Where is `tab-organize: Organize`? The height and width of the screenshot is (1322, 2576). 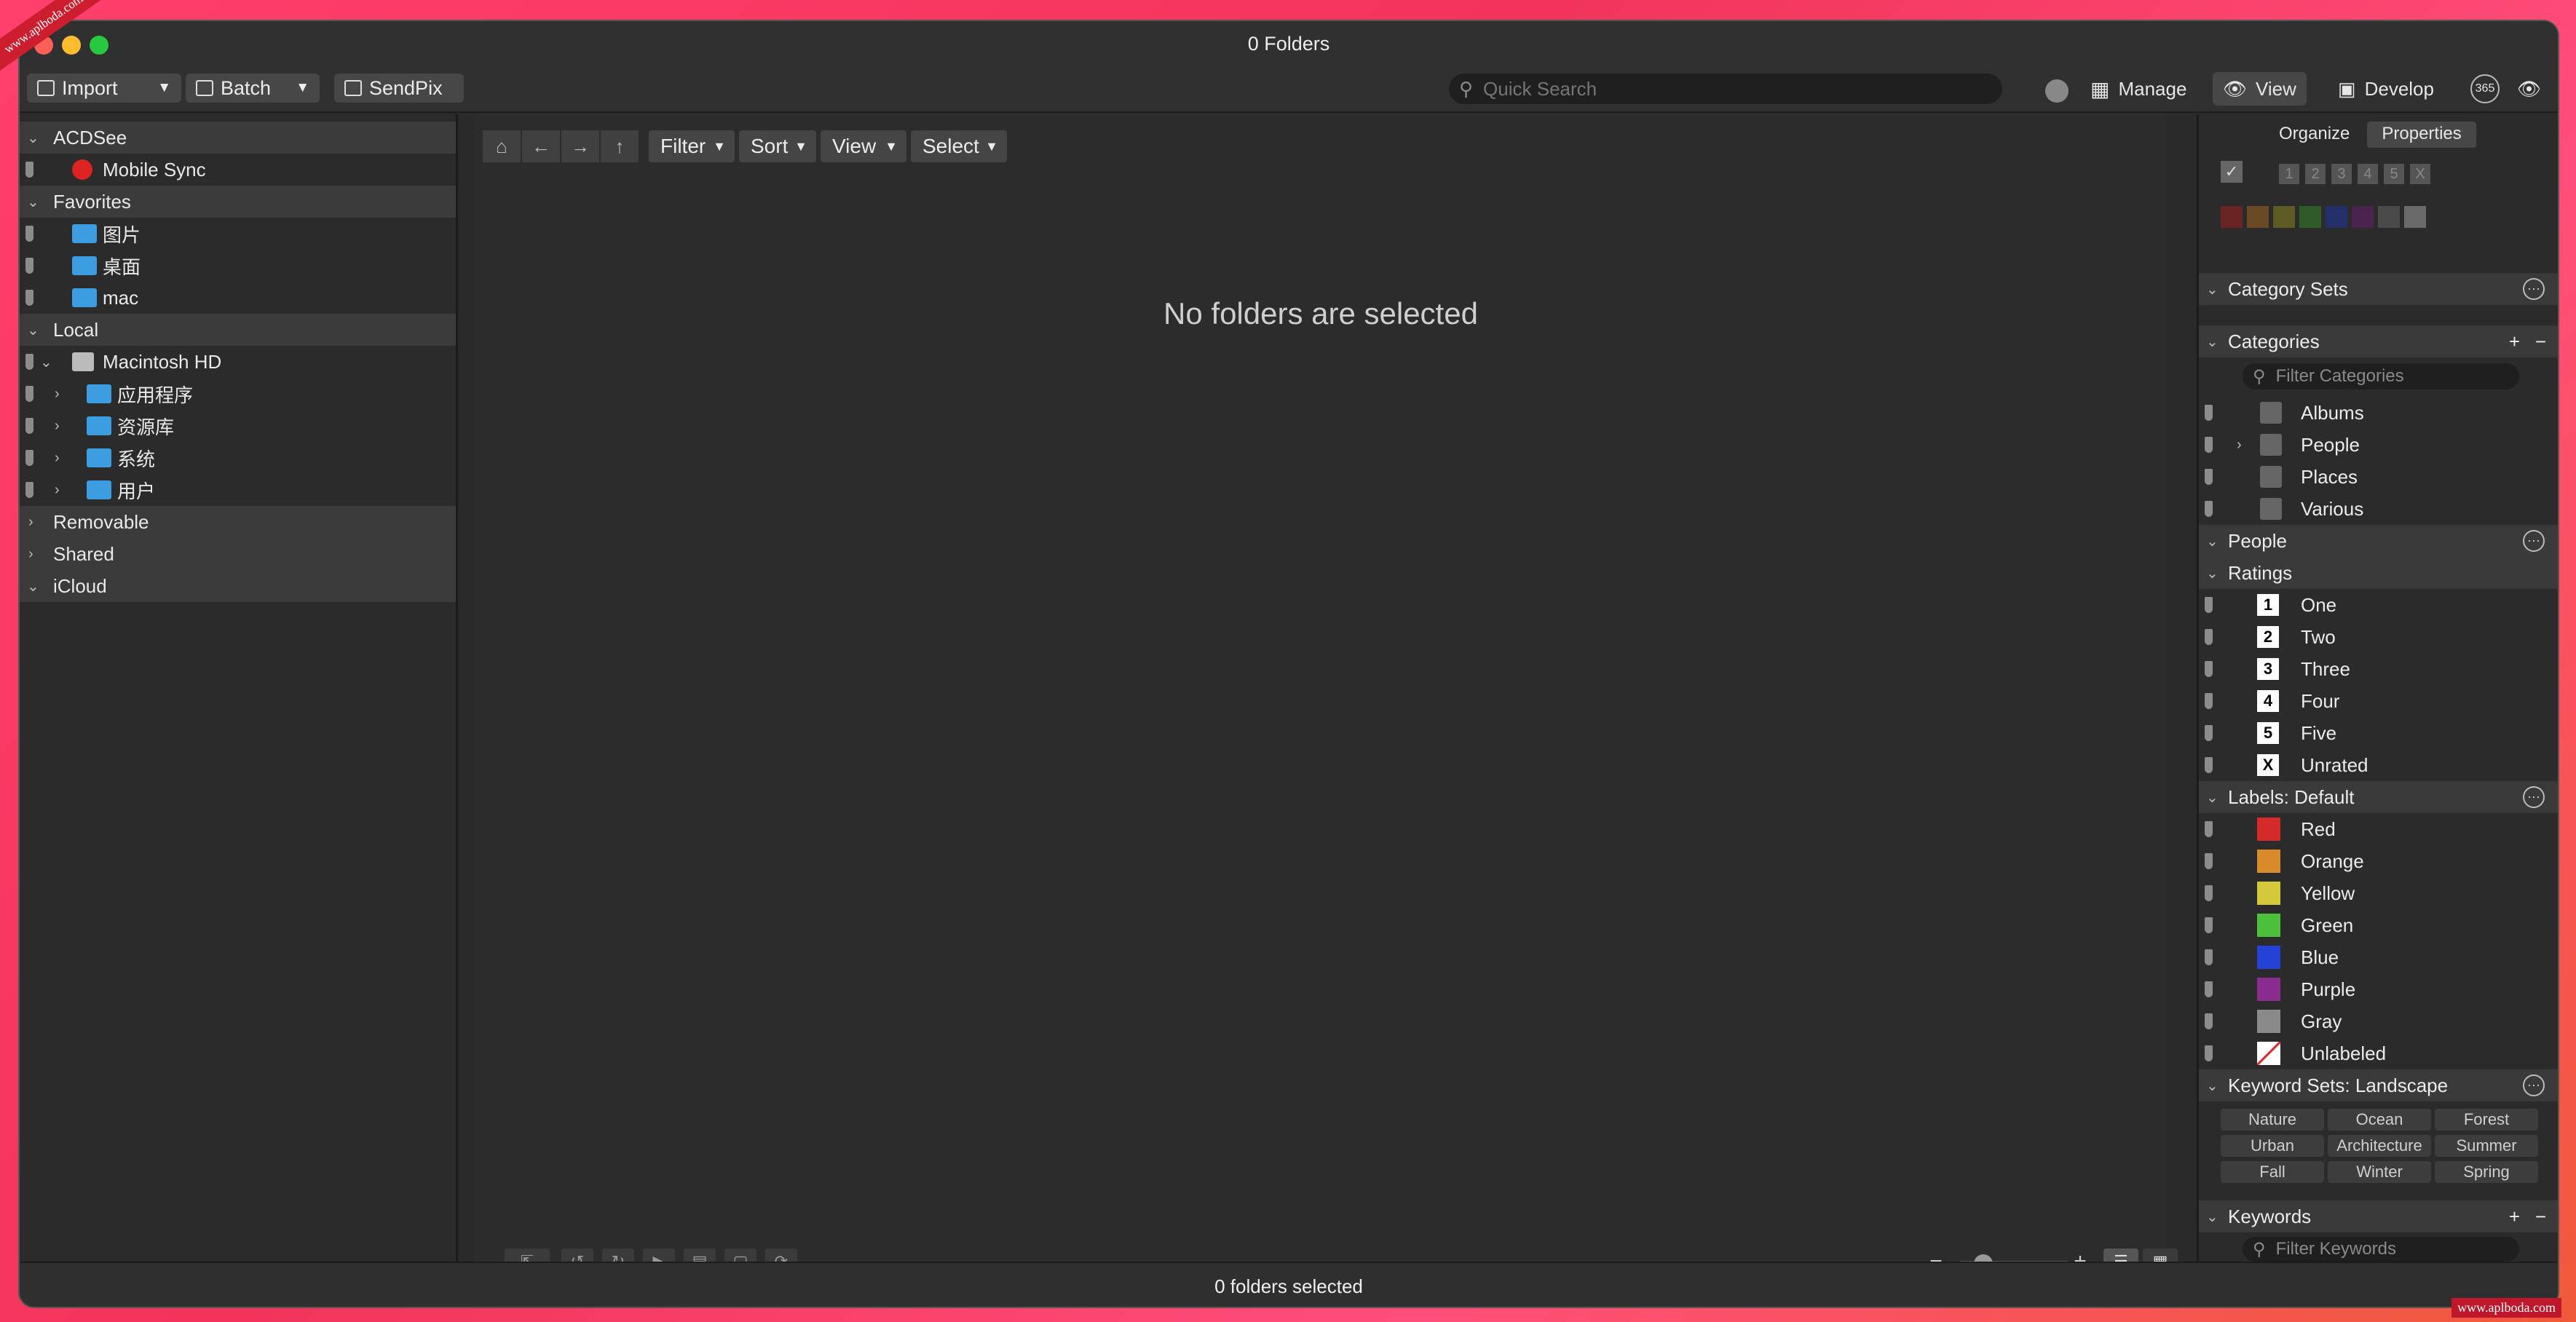 tab-organize: Organize is located at coordinates (2314, 135).